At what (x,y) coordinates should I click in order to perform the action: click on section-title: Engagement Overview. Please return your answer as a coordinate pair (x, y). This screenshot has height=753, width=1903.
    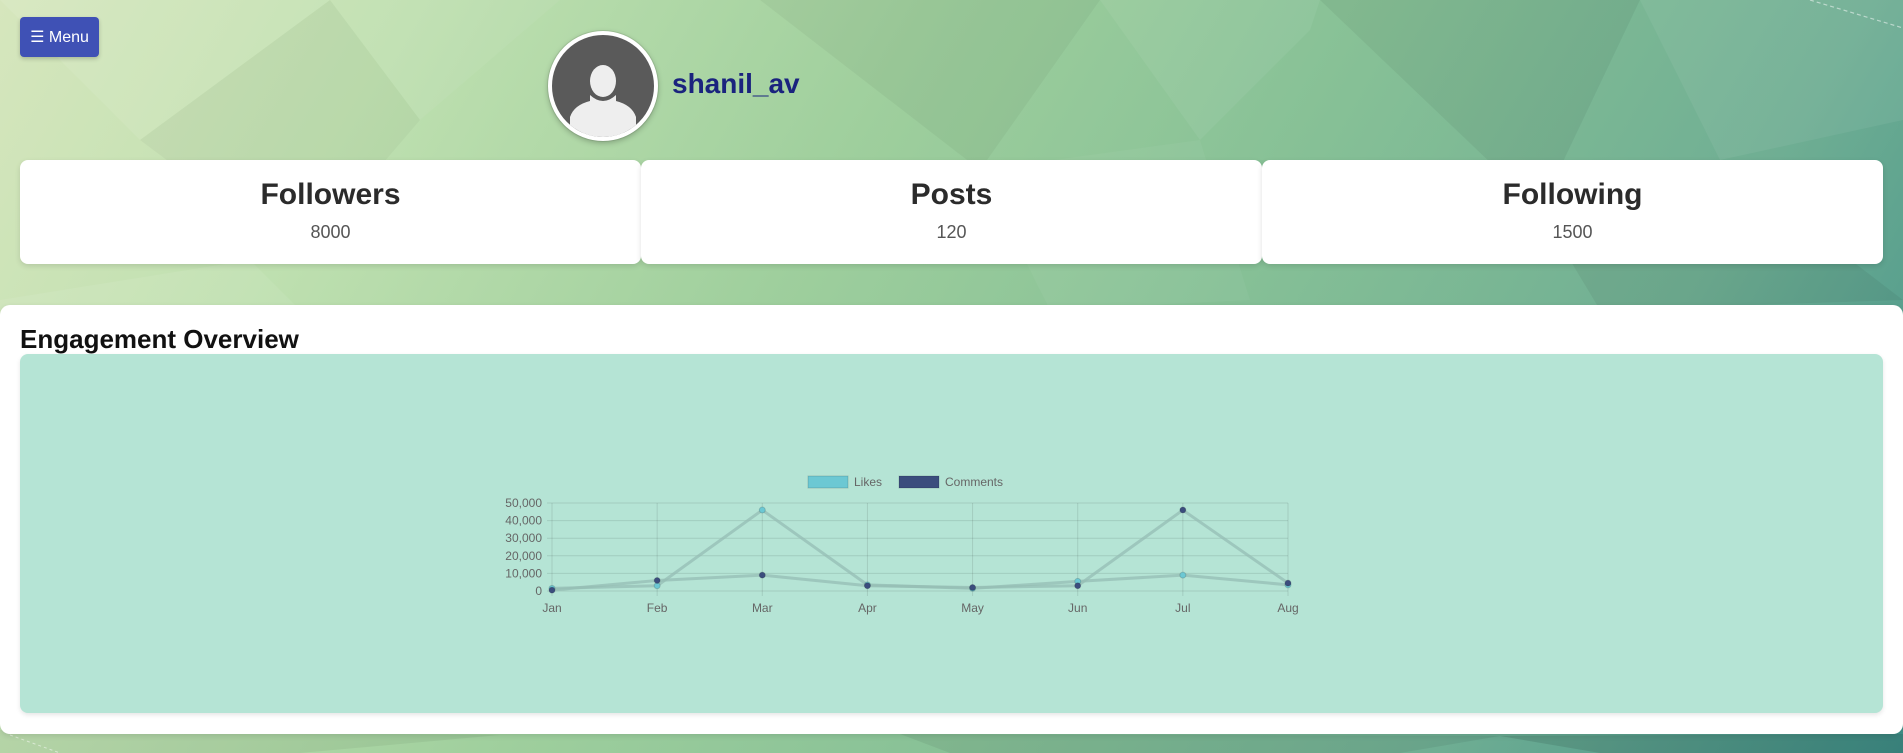
    Looking at the image, I should click on (159, 339).